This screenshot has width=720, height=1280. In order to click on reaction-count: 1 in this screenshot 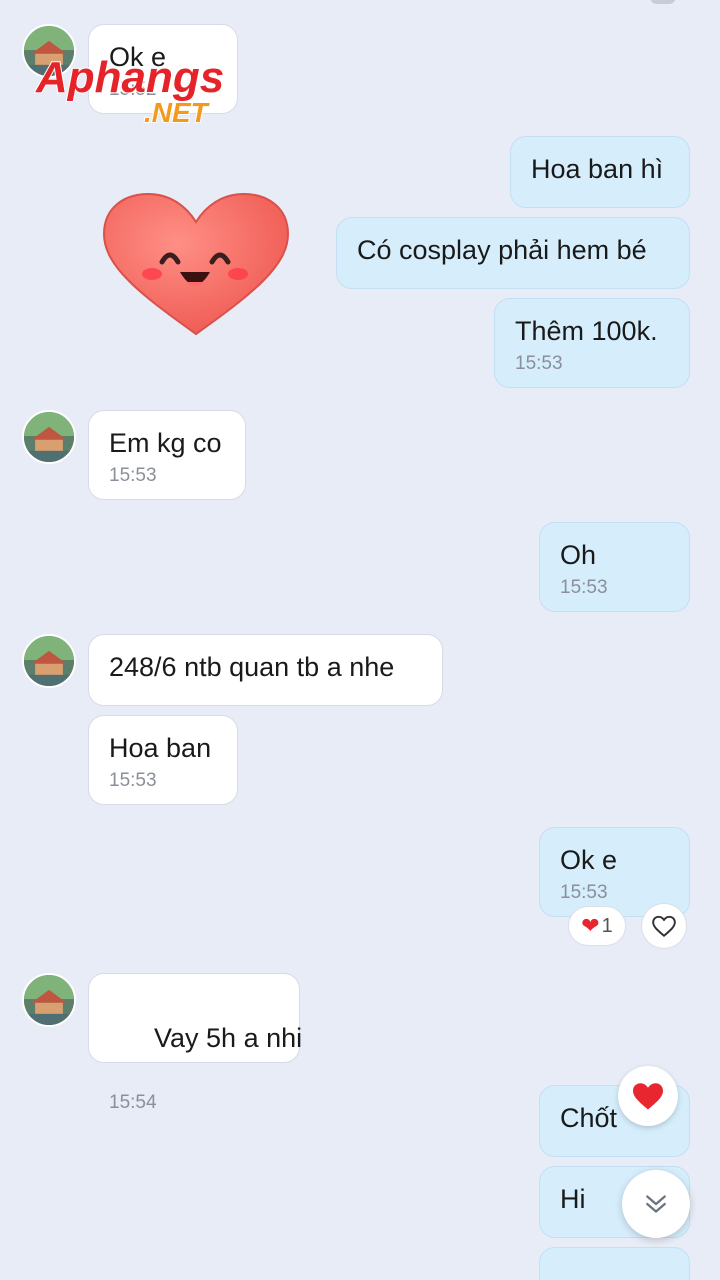, I will do `click(607, 925)`.